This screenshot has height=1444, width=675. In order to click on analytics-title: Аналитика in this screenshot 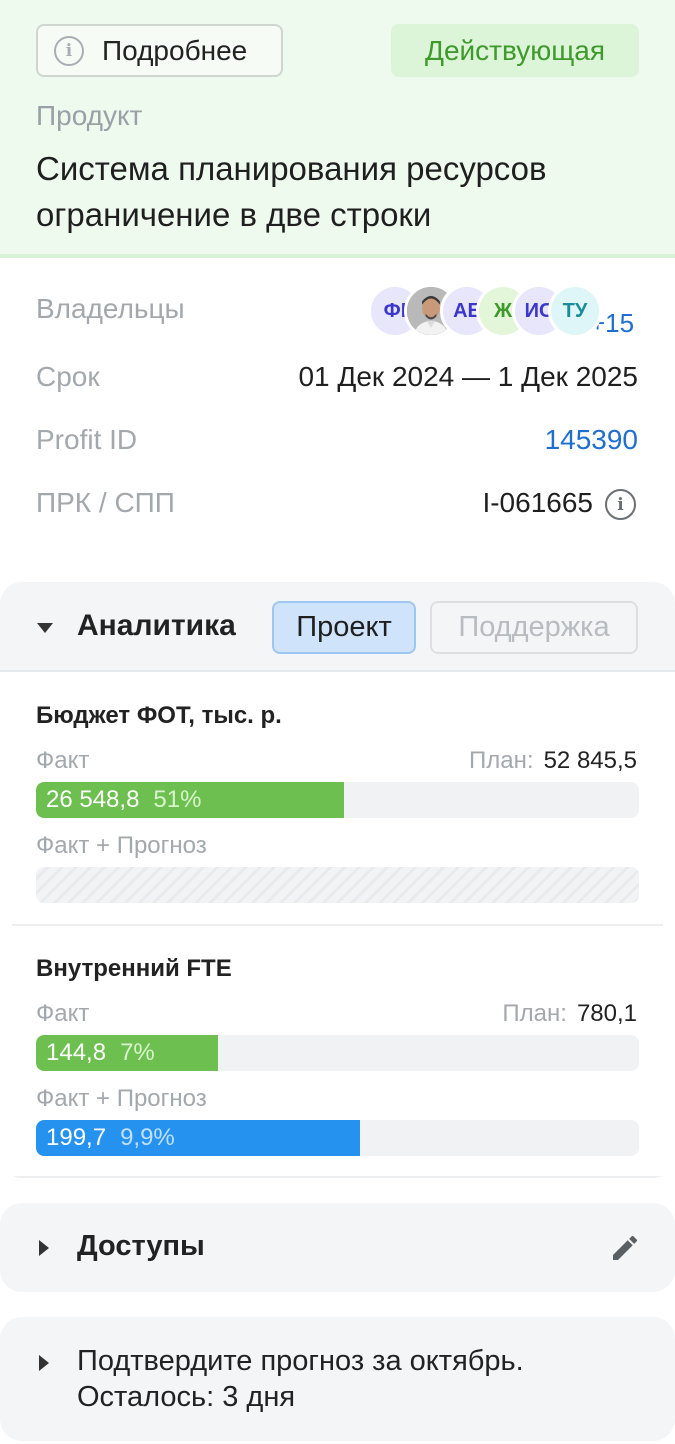, I will do `click(156, 625)`.